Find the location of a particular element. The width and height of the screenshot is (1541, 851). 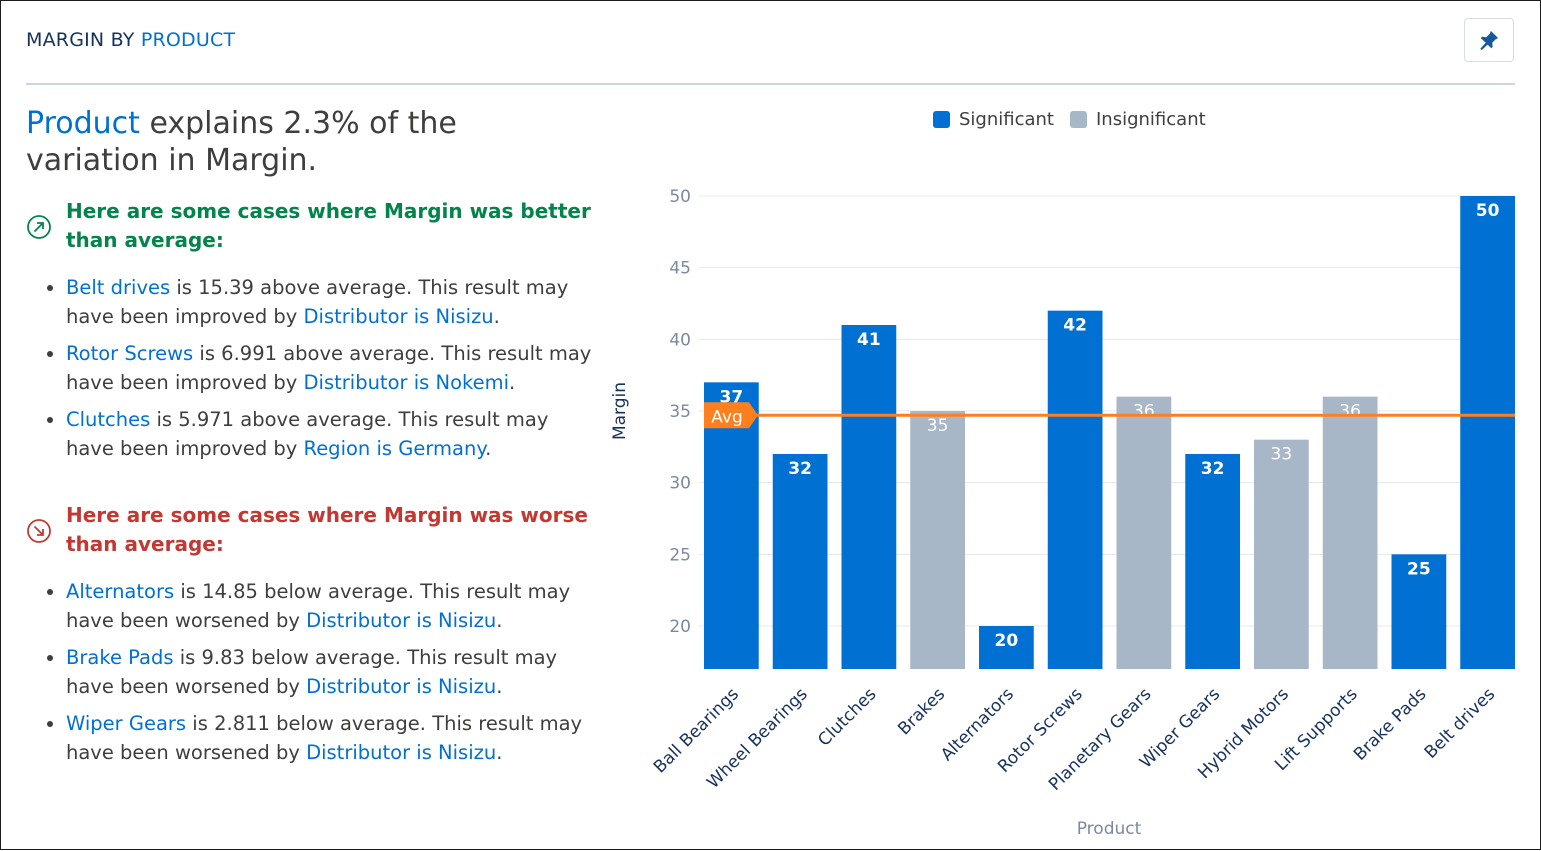

x-axis-label: Product is located at coordinates (1109, 829).